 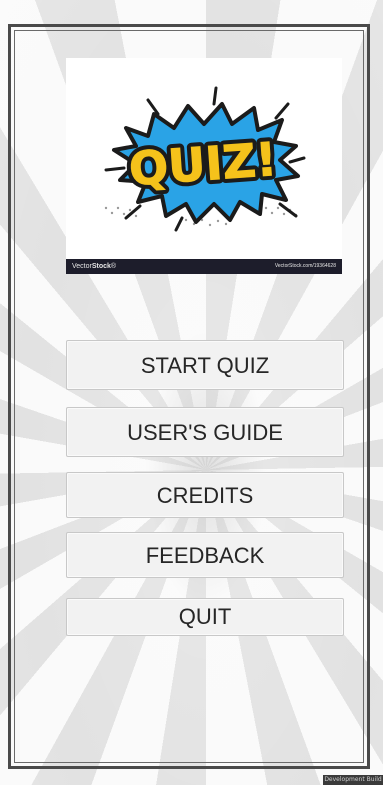 What do you see at coordinates (353, 780) in the screenshot?
I see `development-build-badge: Development Build` at bounding box center [353, 780].